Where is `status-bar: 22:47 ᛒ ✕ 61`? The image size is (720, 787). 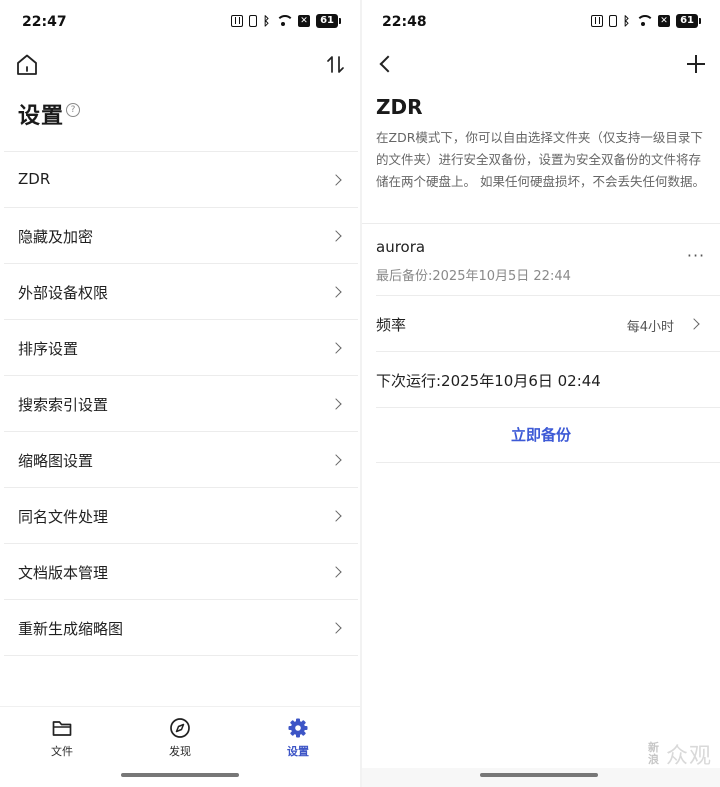 status-bar: 22:47 ᛒ ✕ 61 is located at coordinates (180, 22).